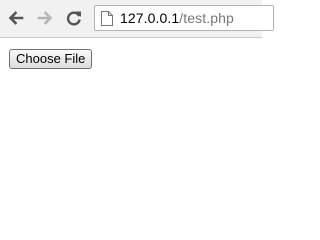 This screenshot has height=240, width=320. I want to click on reload-icon, so click(73, 18).